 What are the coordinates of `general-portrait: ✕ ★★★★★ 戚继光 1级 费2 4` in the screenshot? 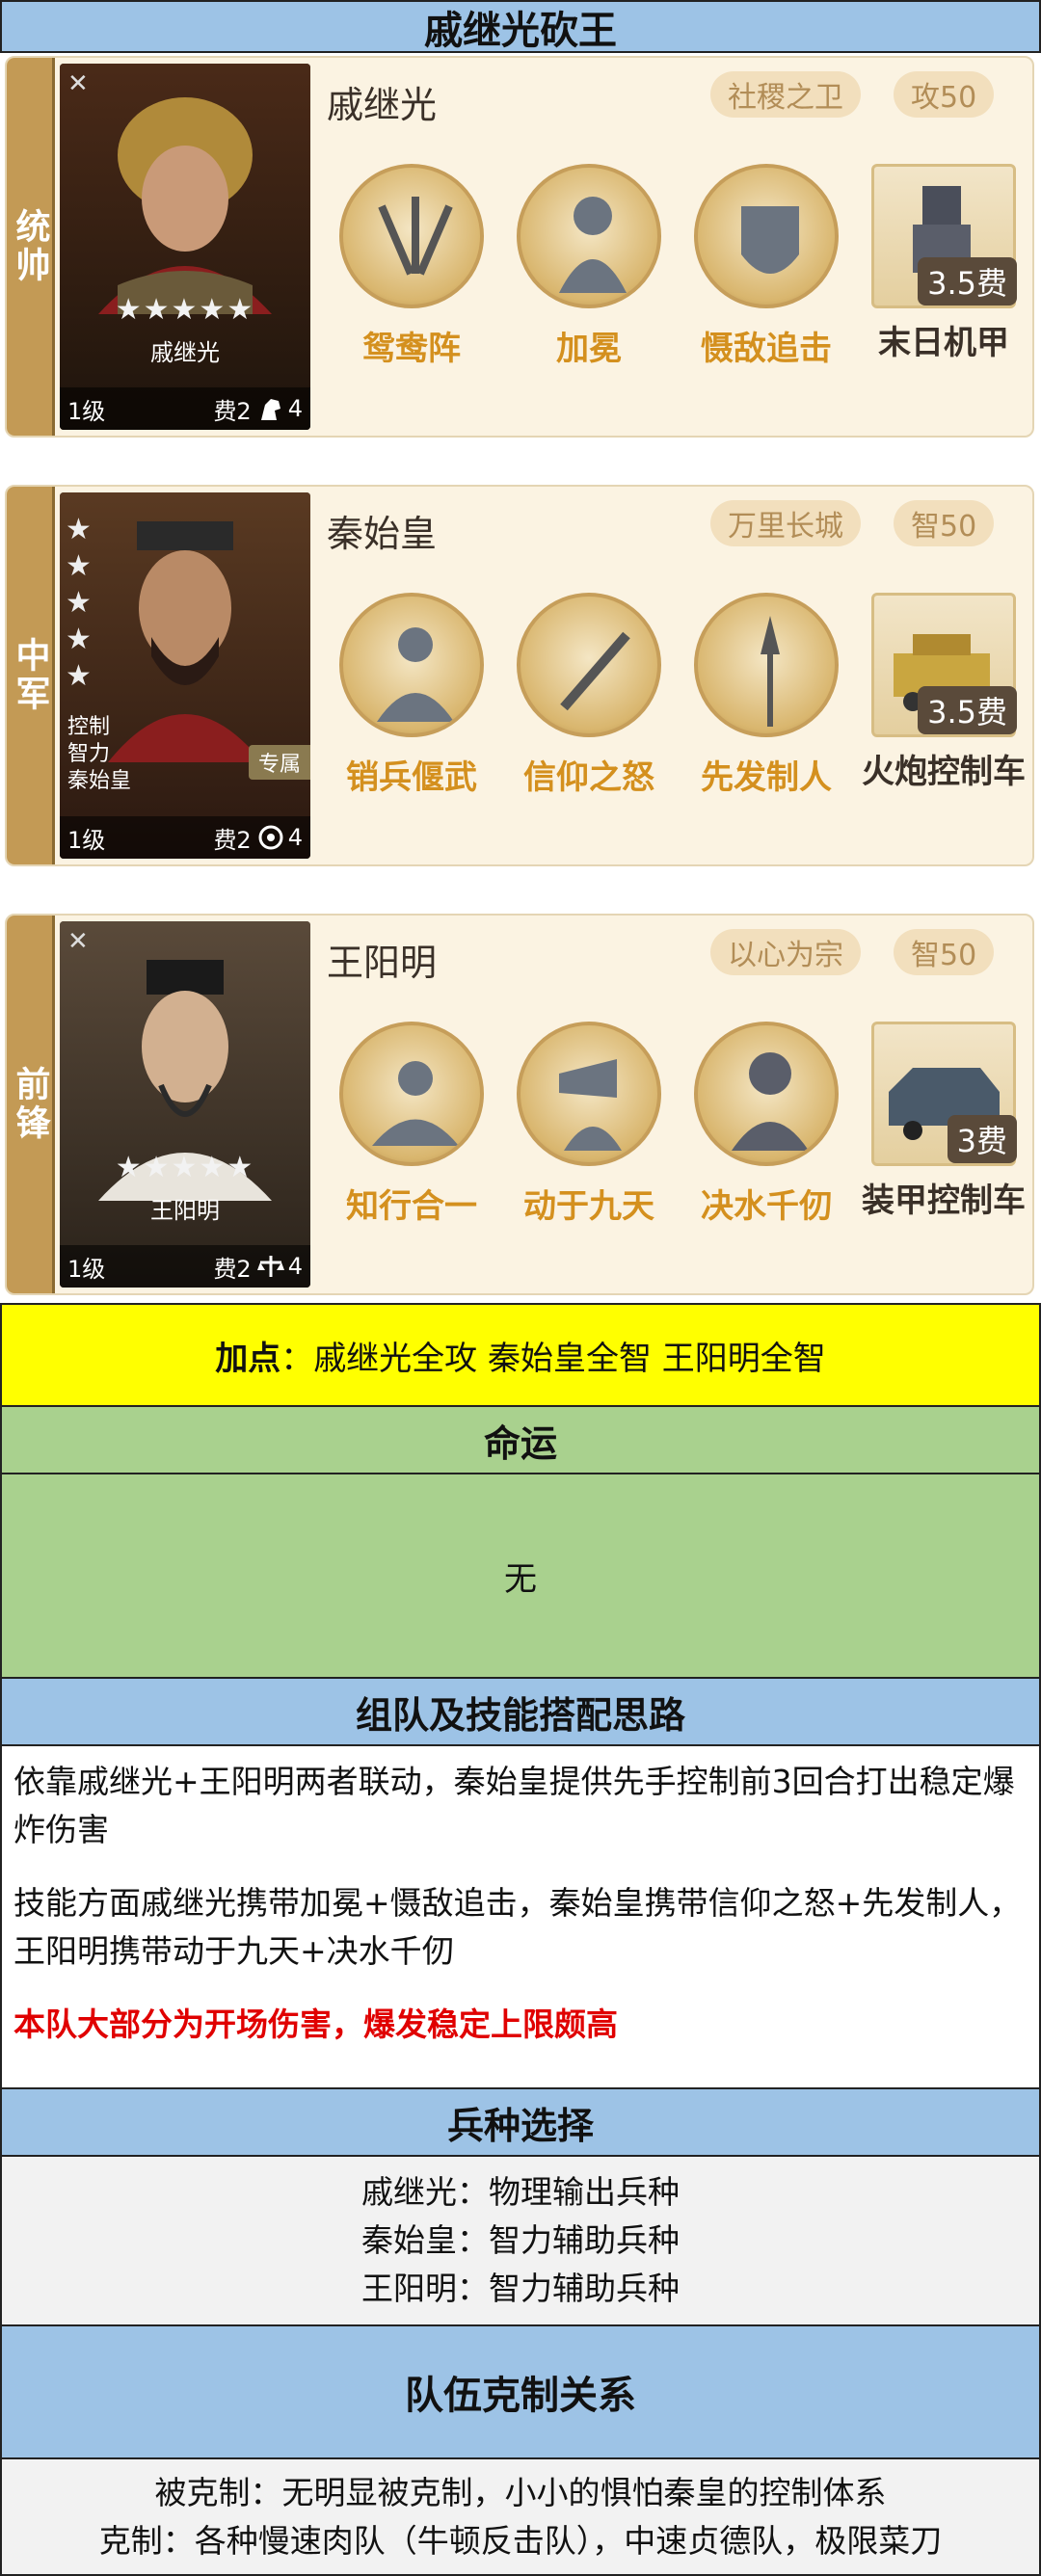 It's located at (185, 247).